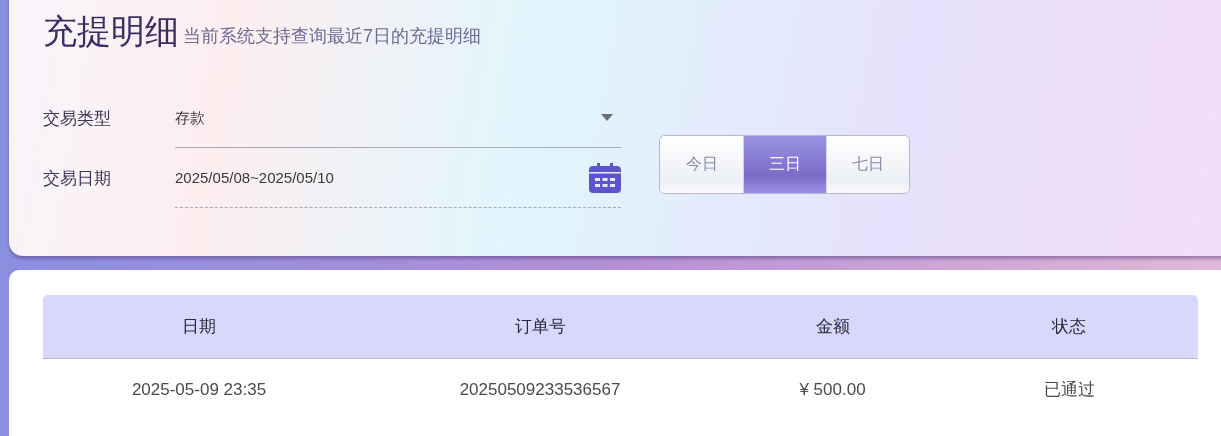 This screenshot has width=1221, height=436. I want to click on page-title: 充提明细, so click(111, 32).